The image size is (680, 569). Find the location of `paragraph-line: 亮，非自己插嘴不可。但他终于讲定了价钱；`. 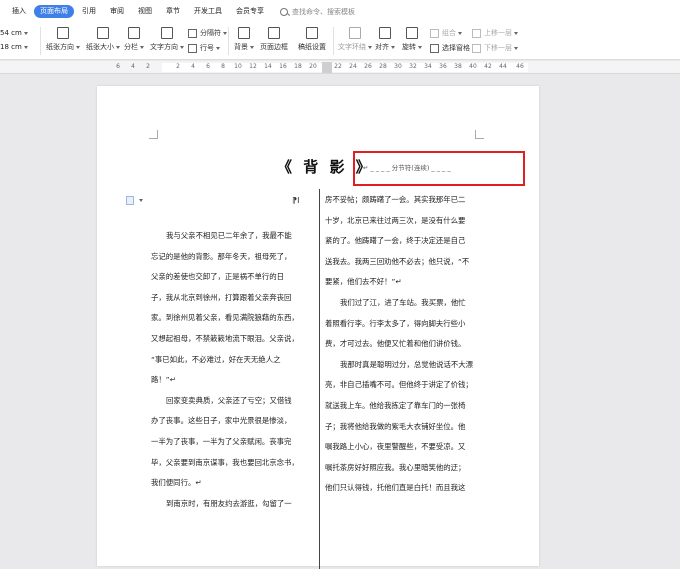

paragraph-line: 亮，非自己插嘴不可。但他终于讲定了价钱； is located at coordinates (399, 385).